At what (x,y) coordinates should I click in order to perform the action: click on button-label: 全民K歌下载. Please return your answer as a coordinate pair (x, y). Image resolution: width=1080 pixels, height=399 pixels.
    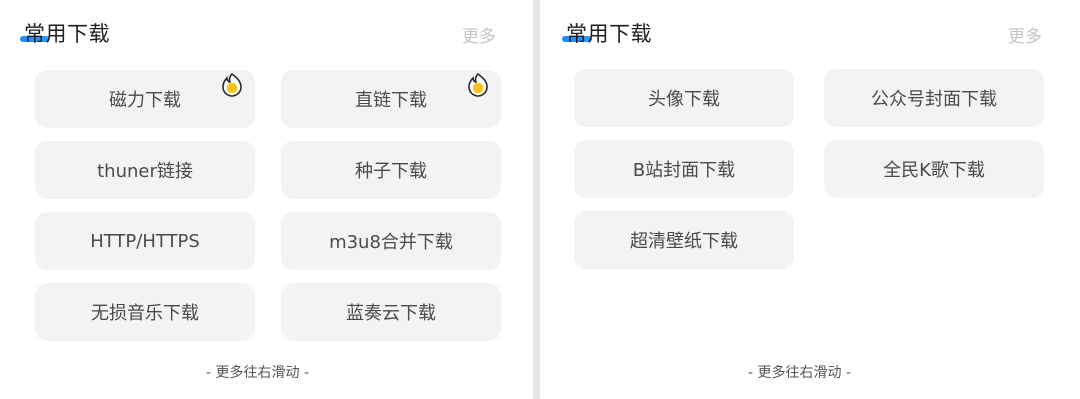
    Looking at the image, I should click on (934, 170).